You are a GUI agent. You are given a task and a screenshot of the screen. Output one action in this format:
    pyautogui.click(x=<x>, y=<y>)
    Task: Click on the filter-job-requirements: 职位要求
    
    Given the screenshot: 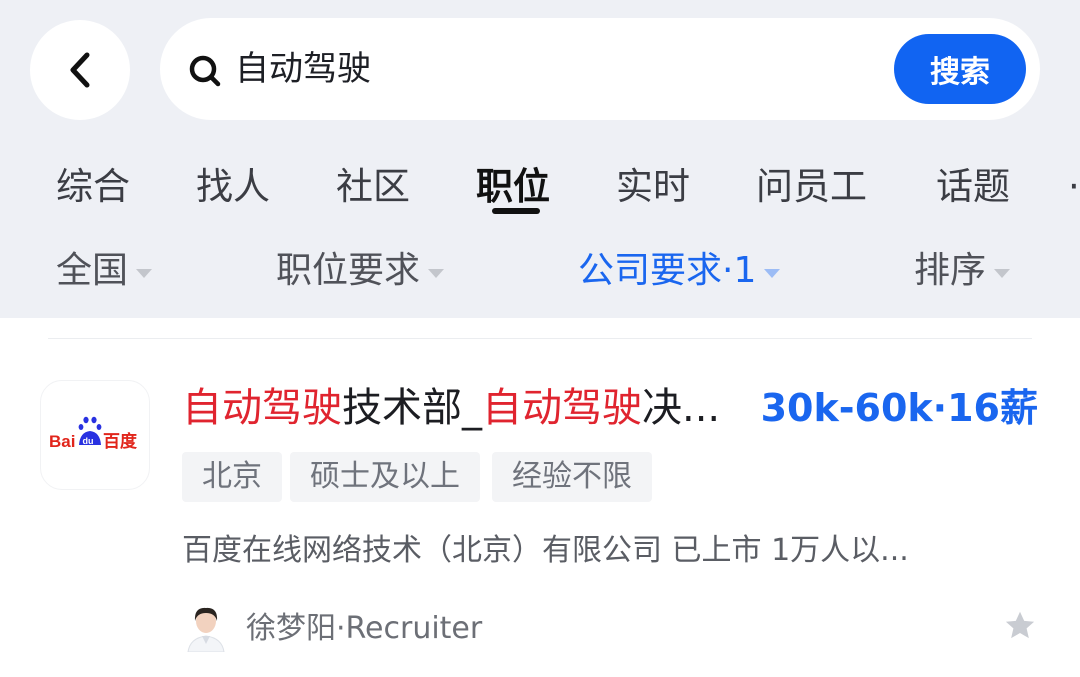 What is the action you would take?
    pyautogui.click(x=360, y=271)
    